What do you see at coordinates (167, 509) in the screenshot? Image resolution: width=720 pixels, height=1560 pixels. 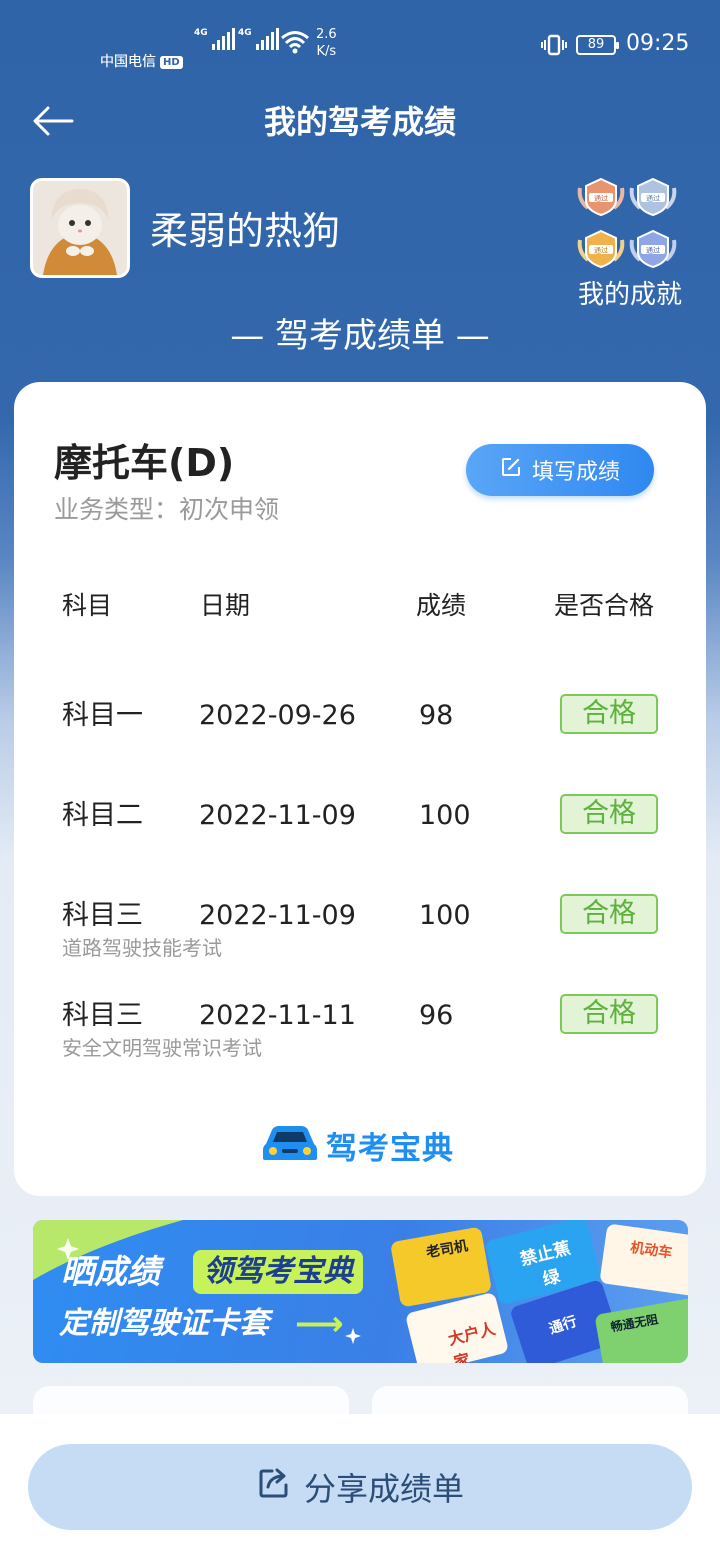 I see `business-type: 业务类型：初次申领` at bounding box center [167, 509].